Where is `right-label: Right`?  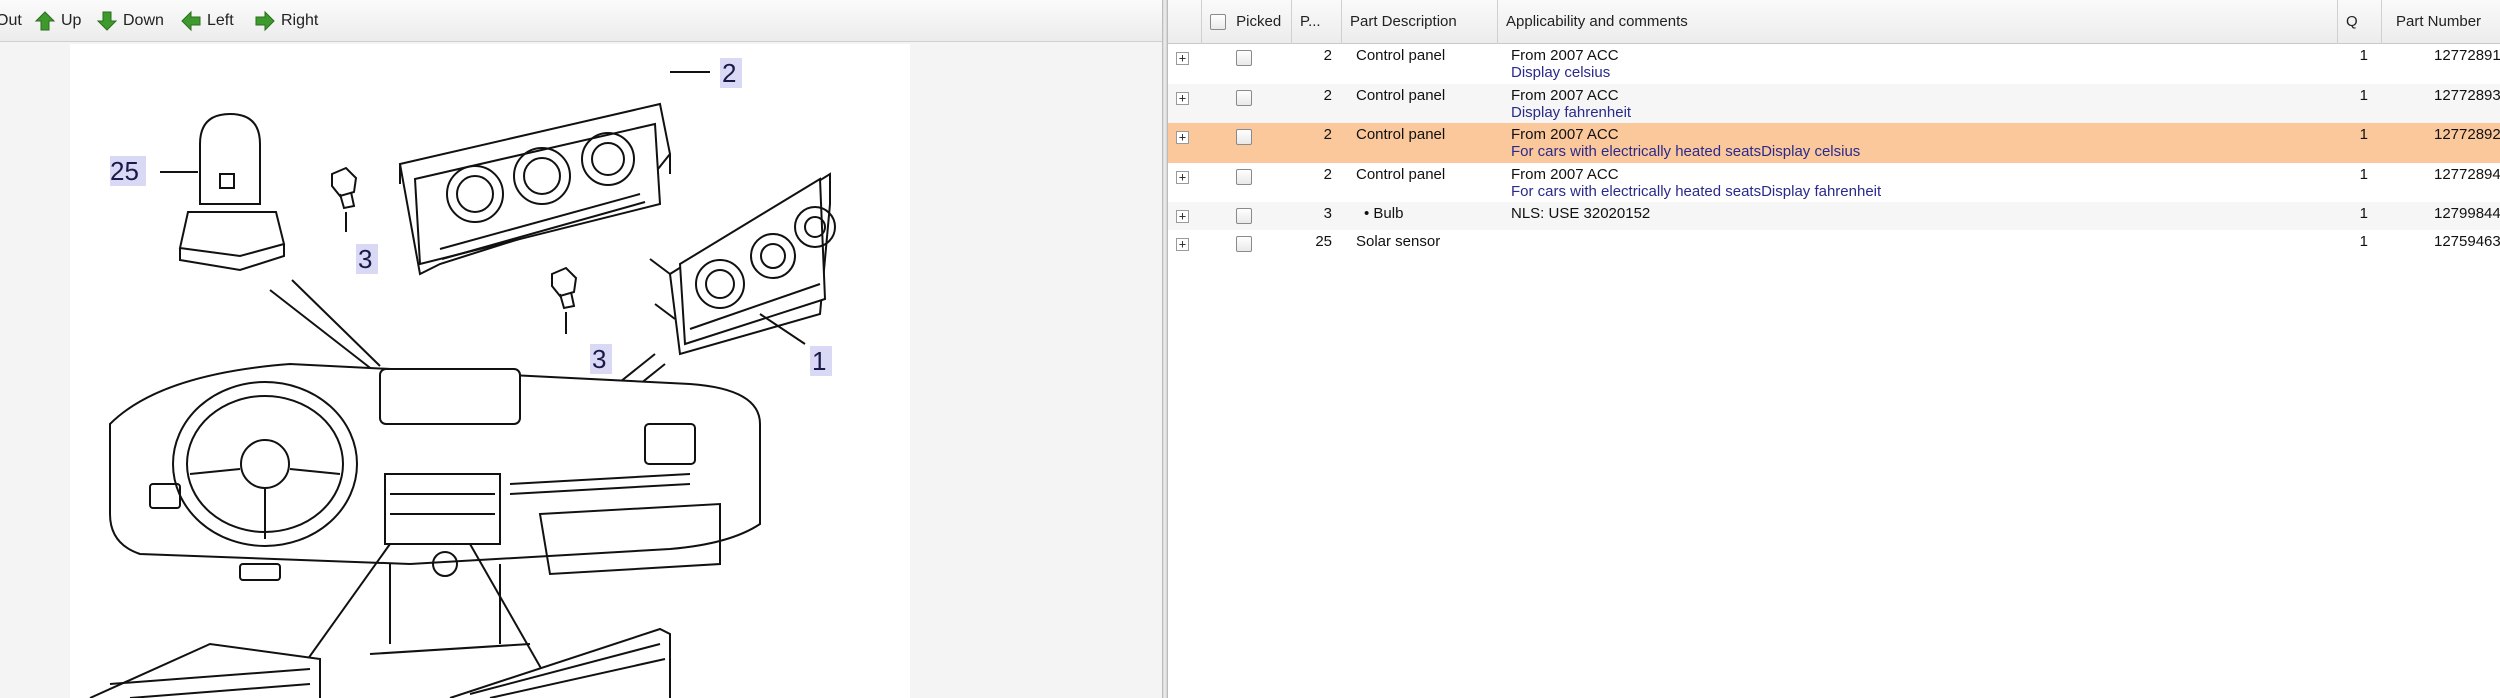
right-label: Right is located at coordinates (300, 20).